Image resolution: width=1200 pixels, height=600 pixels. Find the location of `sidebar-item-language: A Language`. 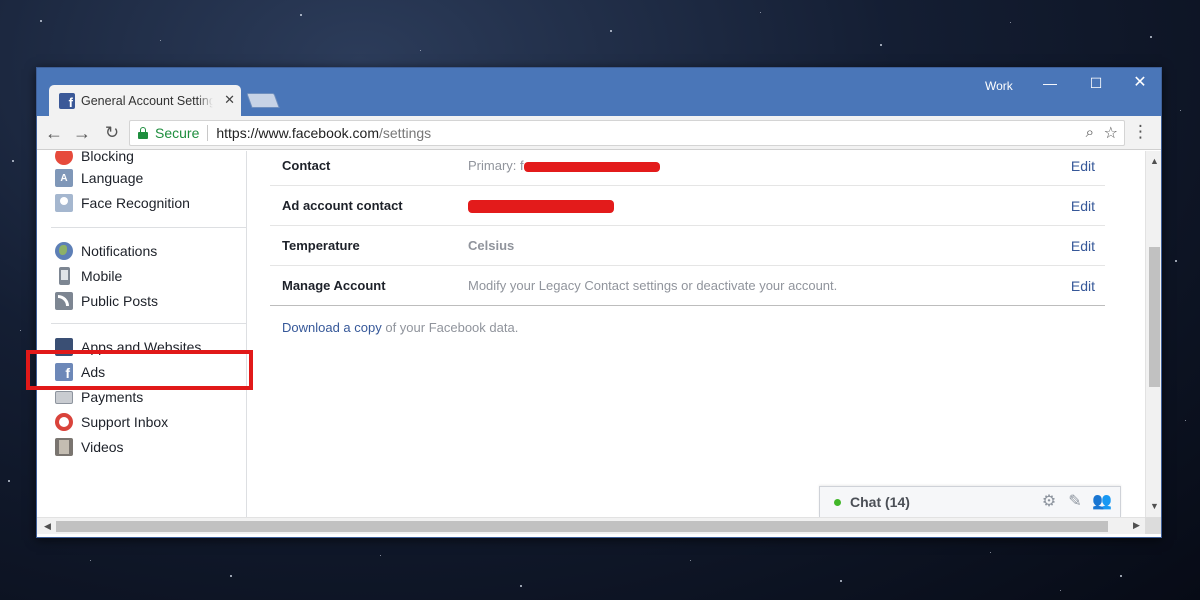

sidebar-item-language: A Language is located at coordinates (99, 178).